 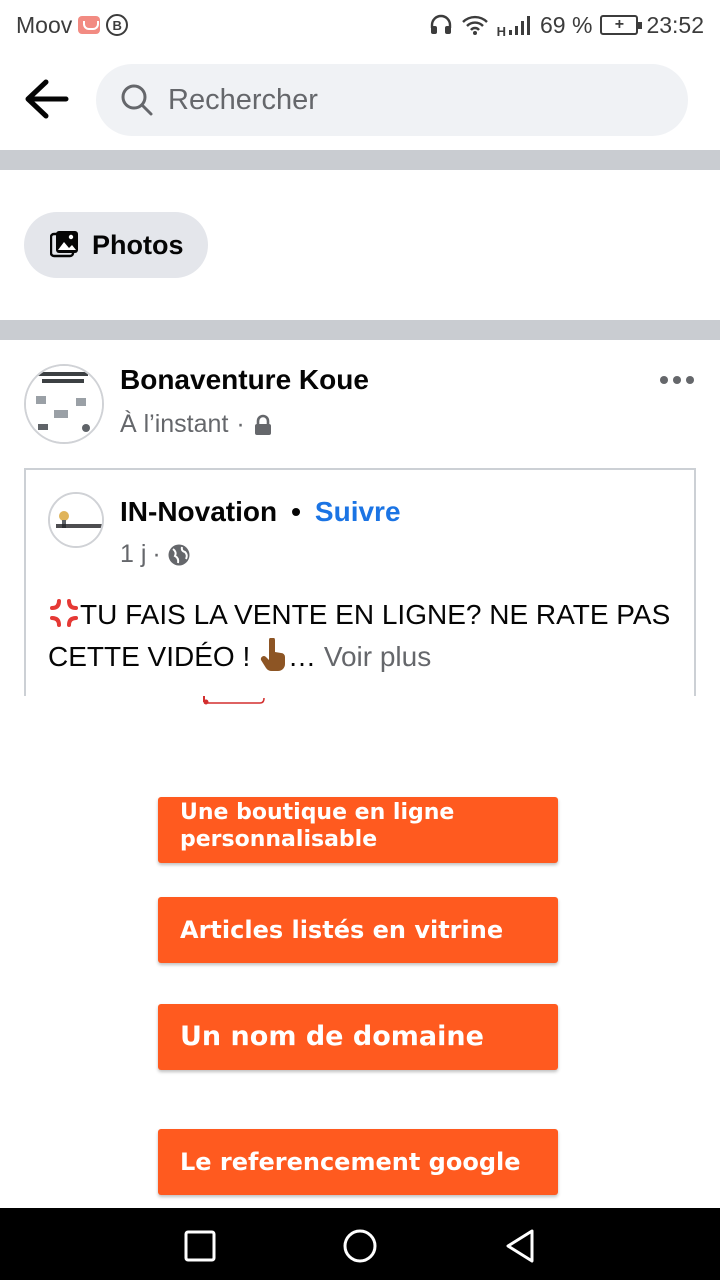 What do you see at coordinates (360, 25) in the screenshot?
I see `status-bar: Moov B H 69 % + 23:52` at bounding box center [360, 25].